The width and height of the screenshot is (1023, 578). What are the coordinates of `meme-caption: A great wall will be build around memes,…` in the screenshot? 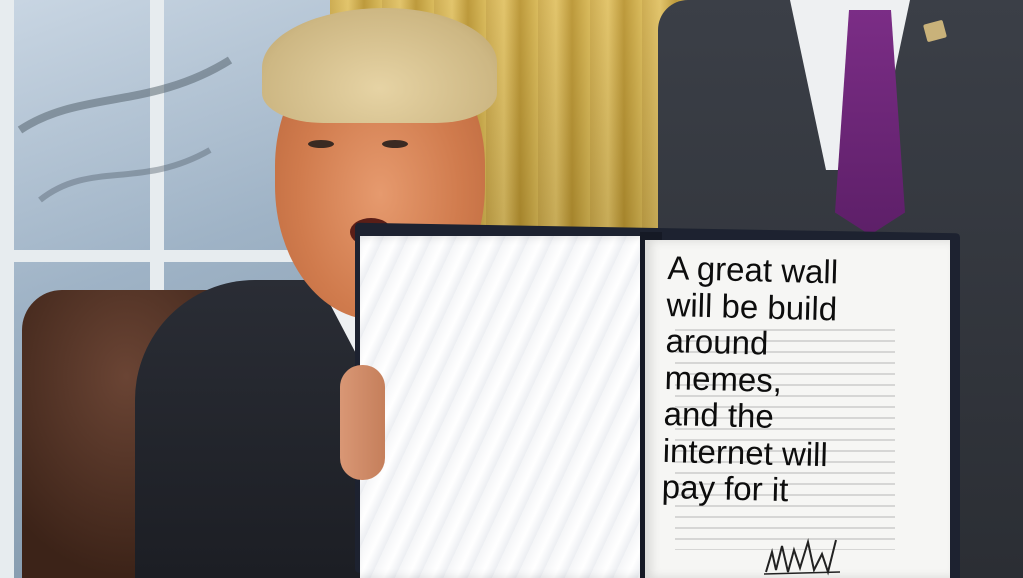 It's located at (750, 379).